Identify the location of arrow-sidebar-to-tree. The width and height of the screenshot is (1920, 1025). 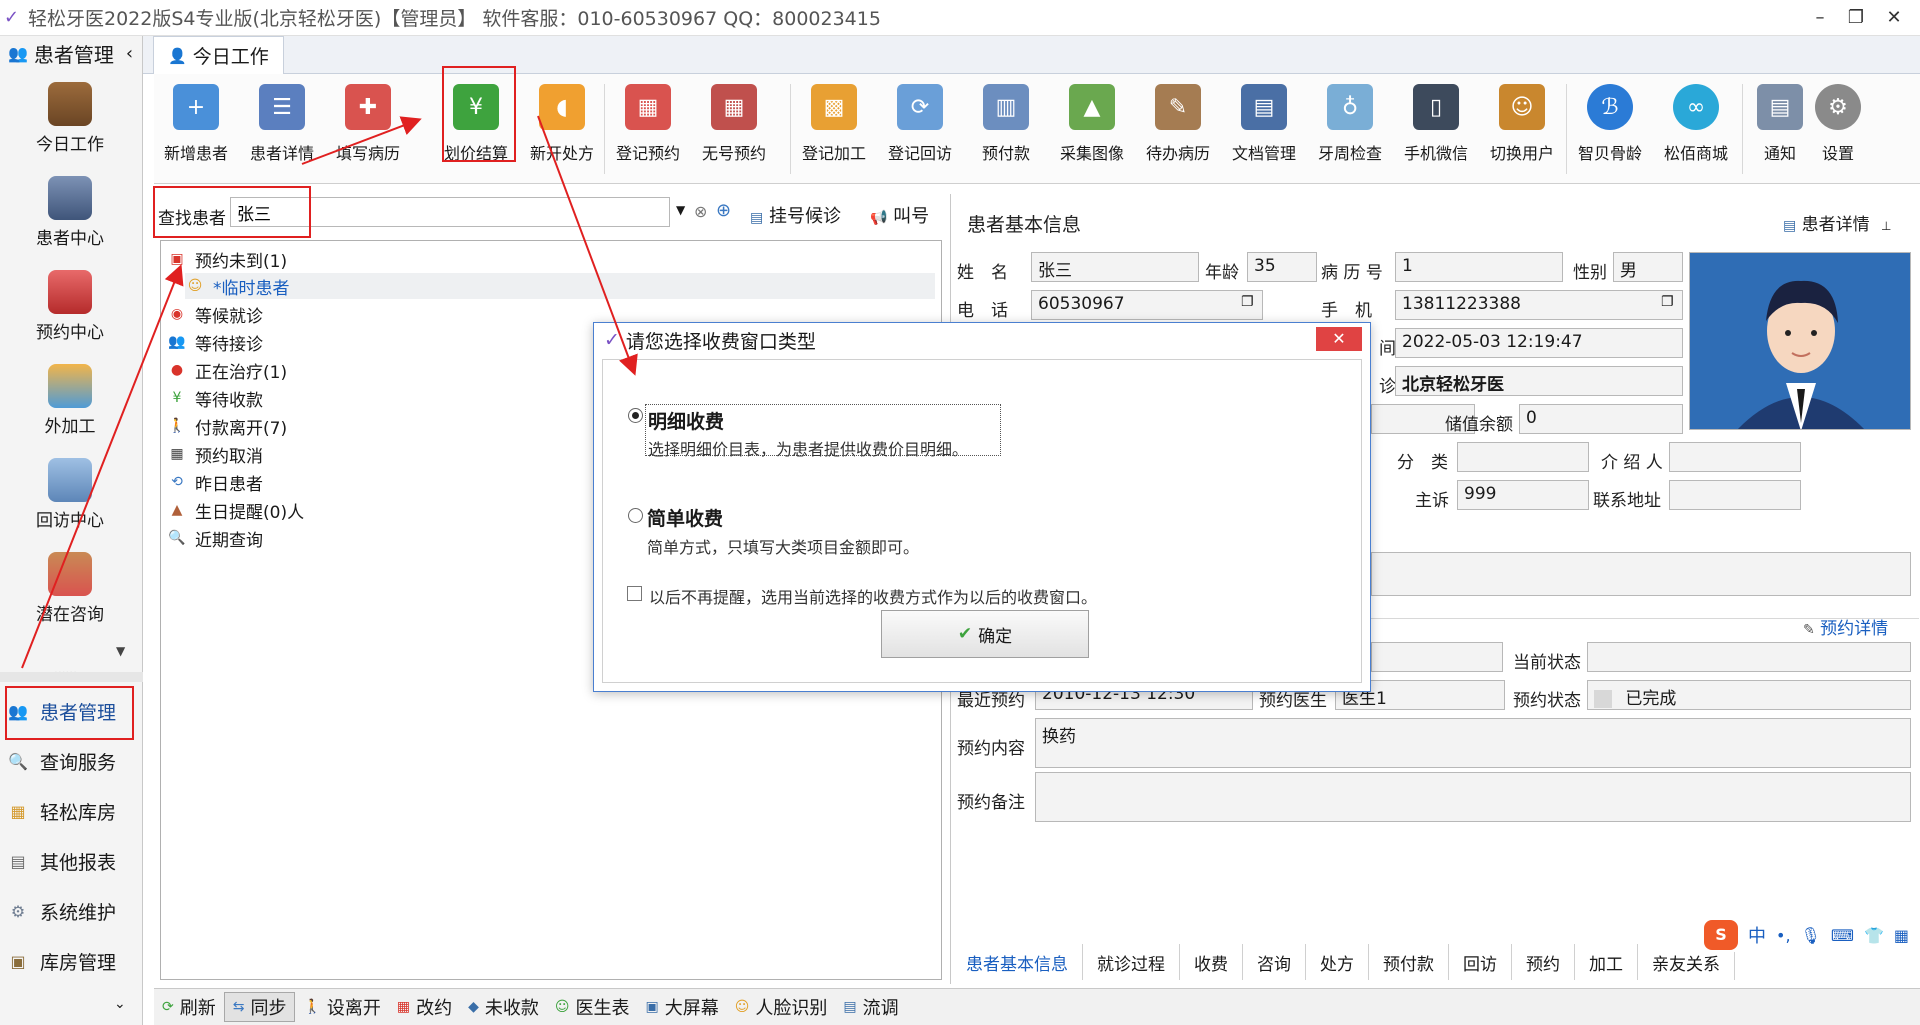
(102, 466).